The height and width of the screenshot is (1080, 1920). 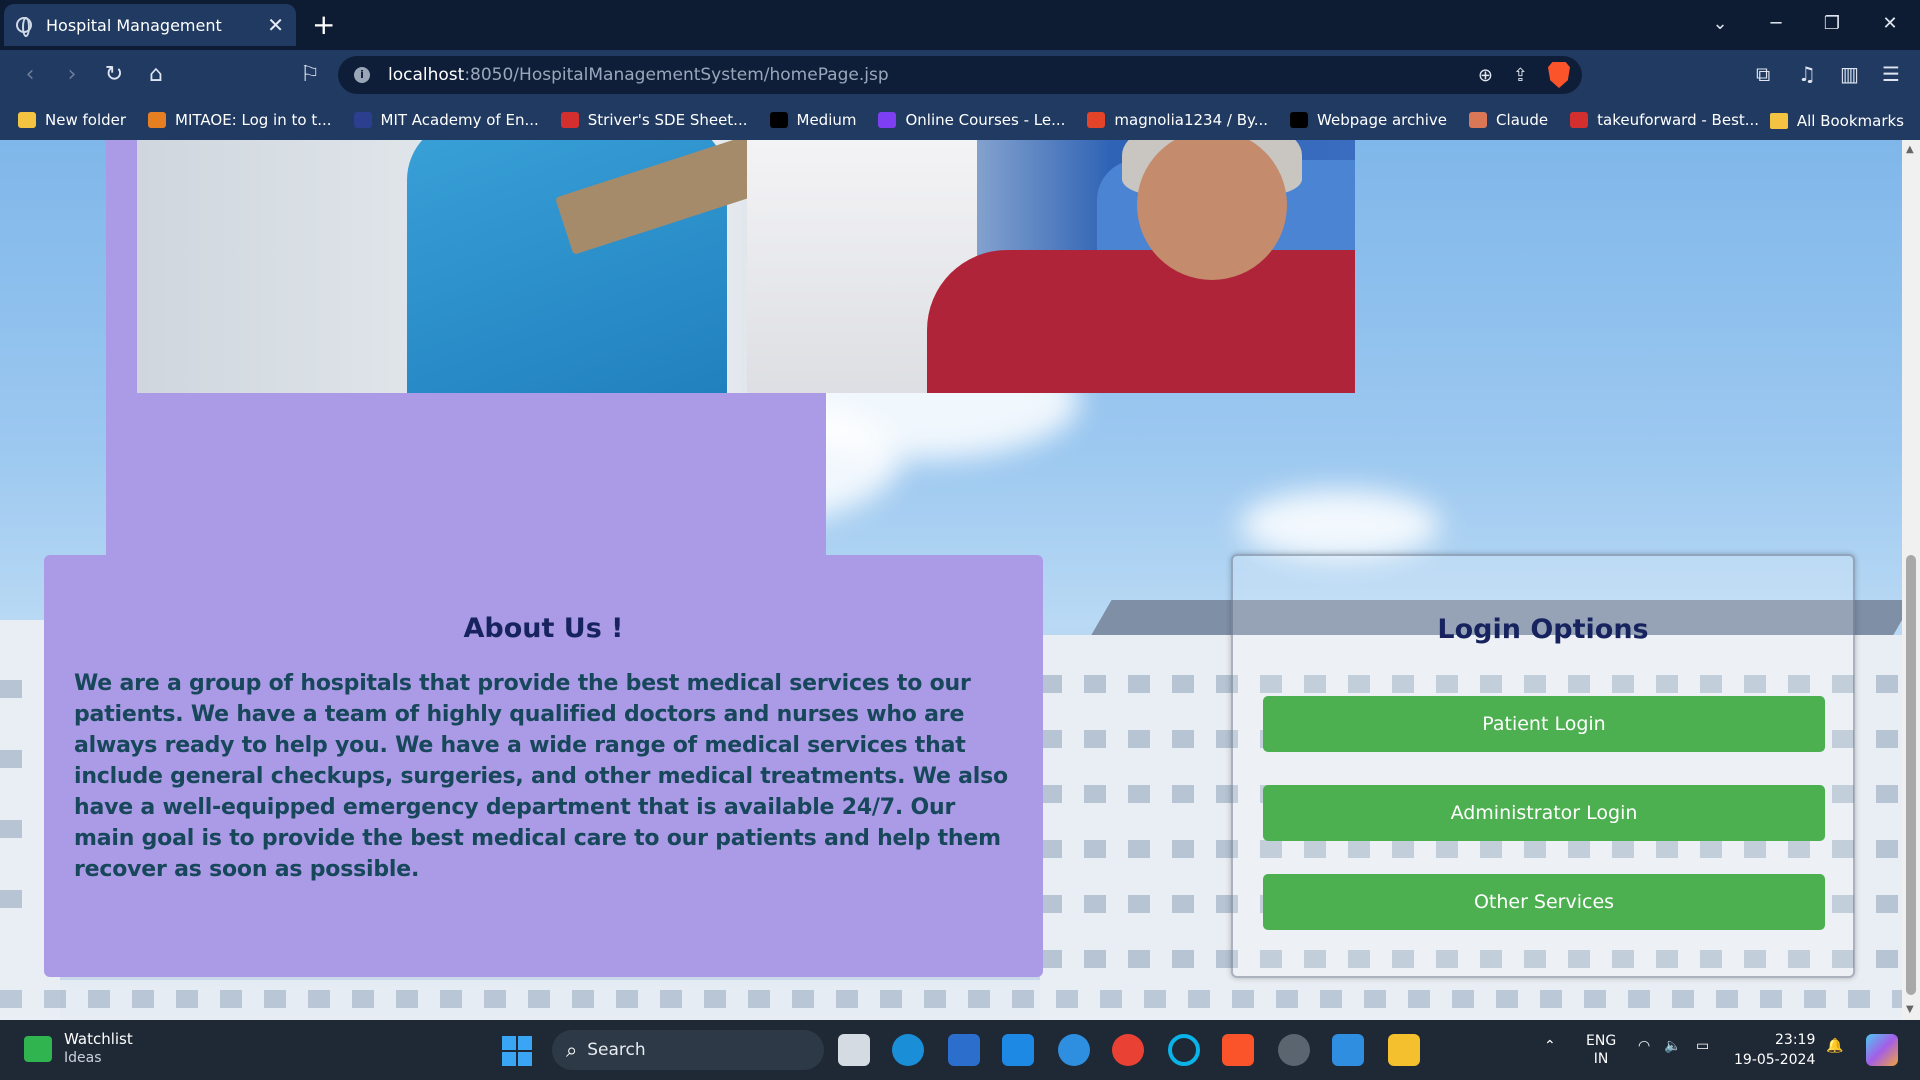 What do you see at coordinates (964, 1050) in the screenshot?
I see `store-icon` at bounding box center [964, 1050].